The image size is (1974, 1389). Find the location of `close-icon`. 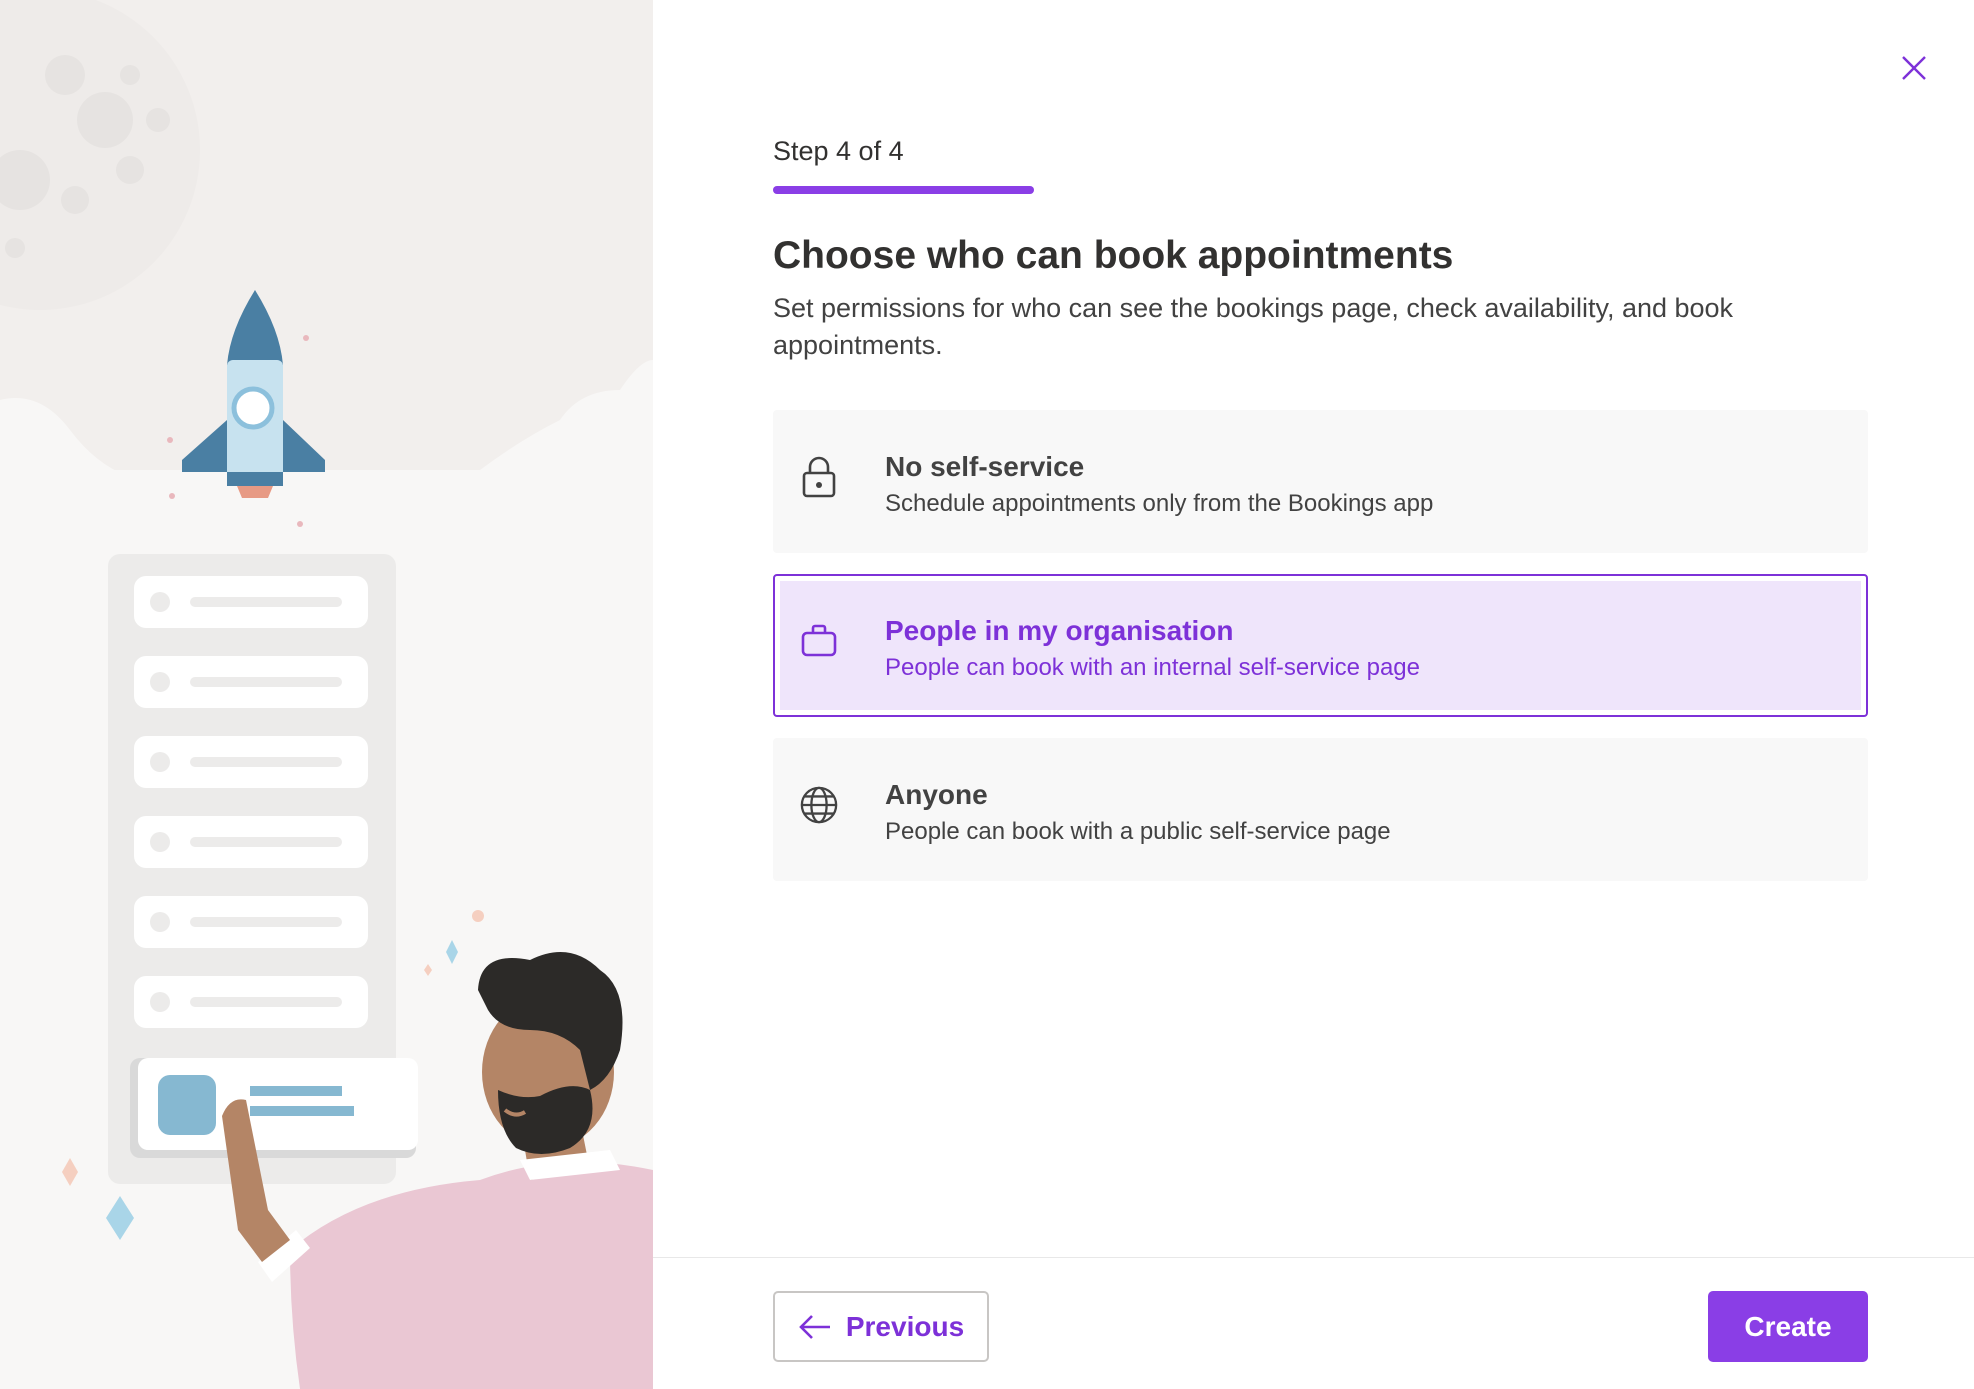

close-icon is located at coordinates (1914, 68).